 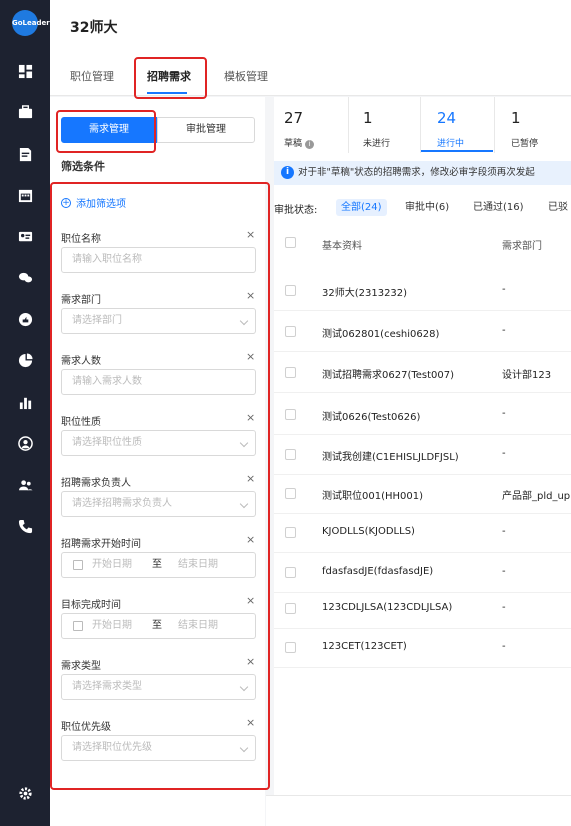 I want to click on tab-job-management: 职位管理, so click(x=92, y=76).